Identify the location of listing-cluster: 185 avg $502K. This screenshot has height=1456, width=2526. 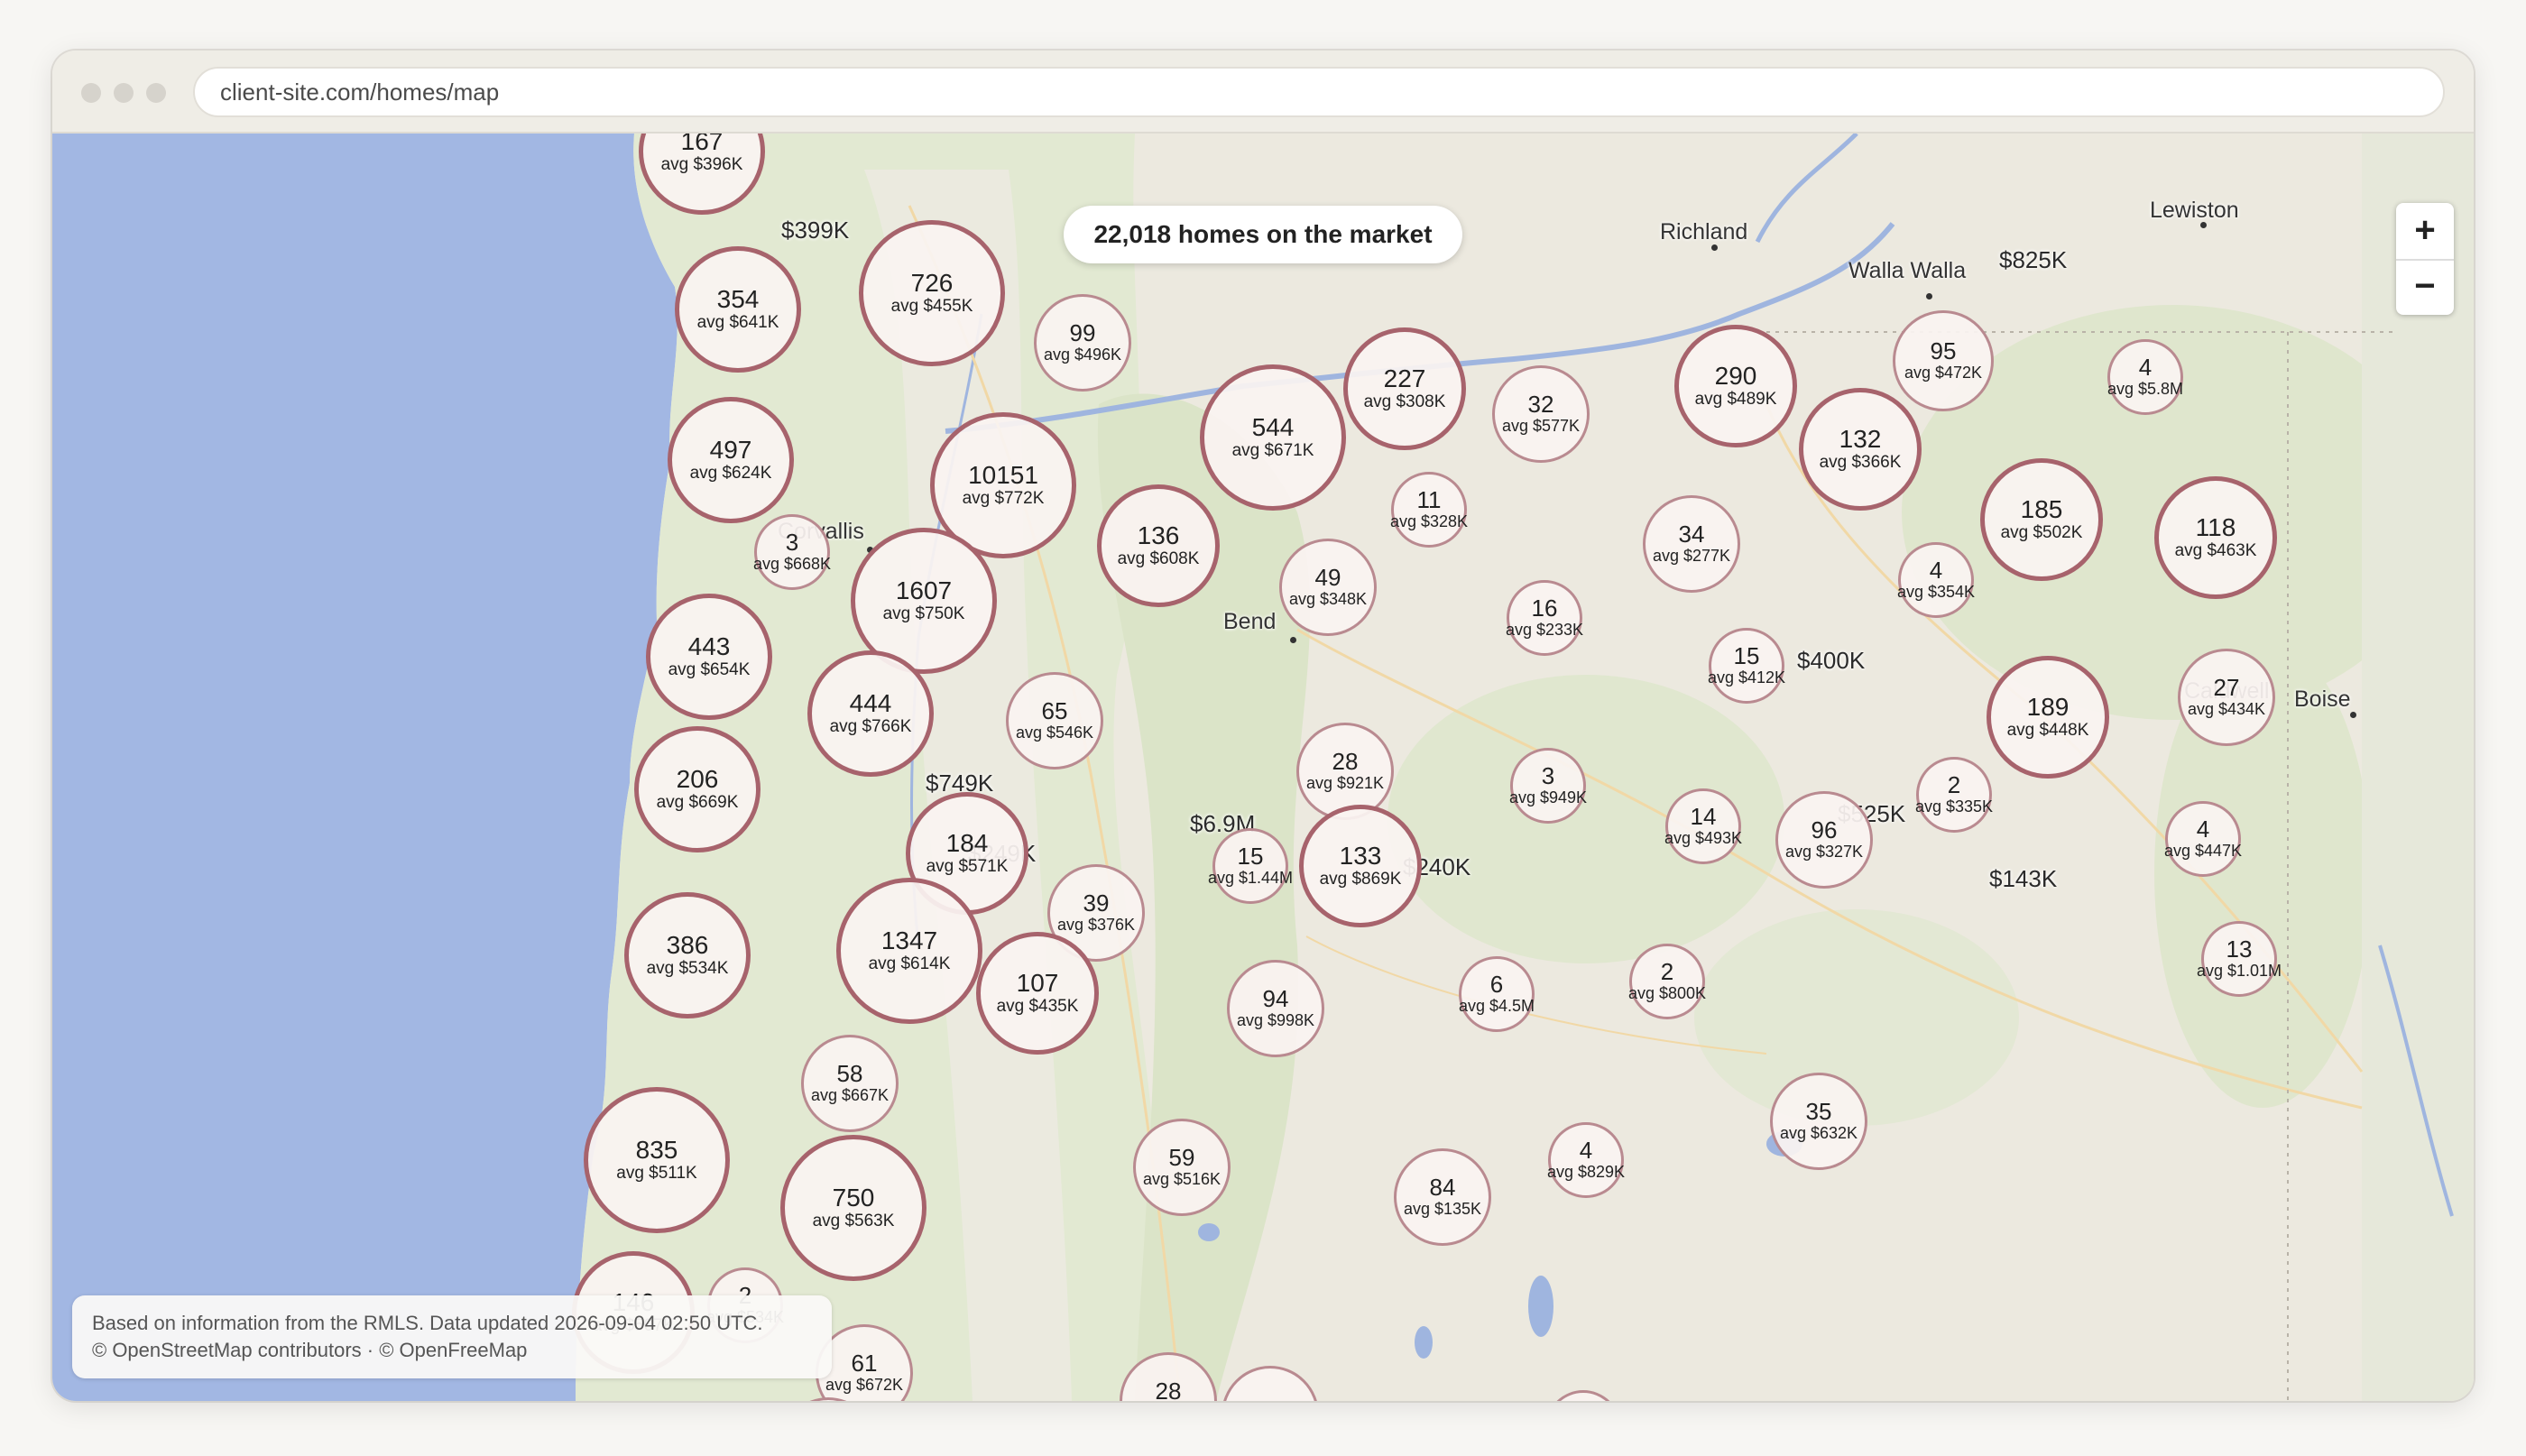
(2042, 519).